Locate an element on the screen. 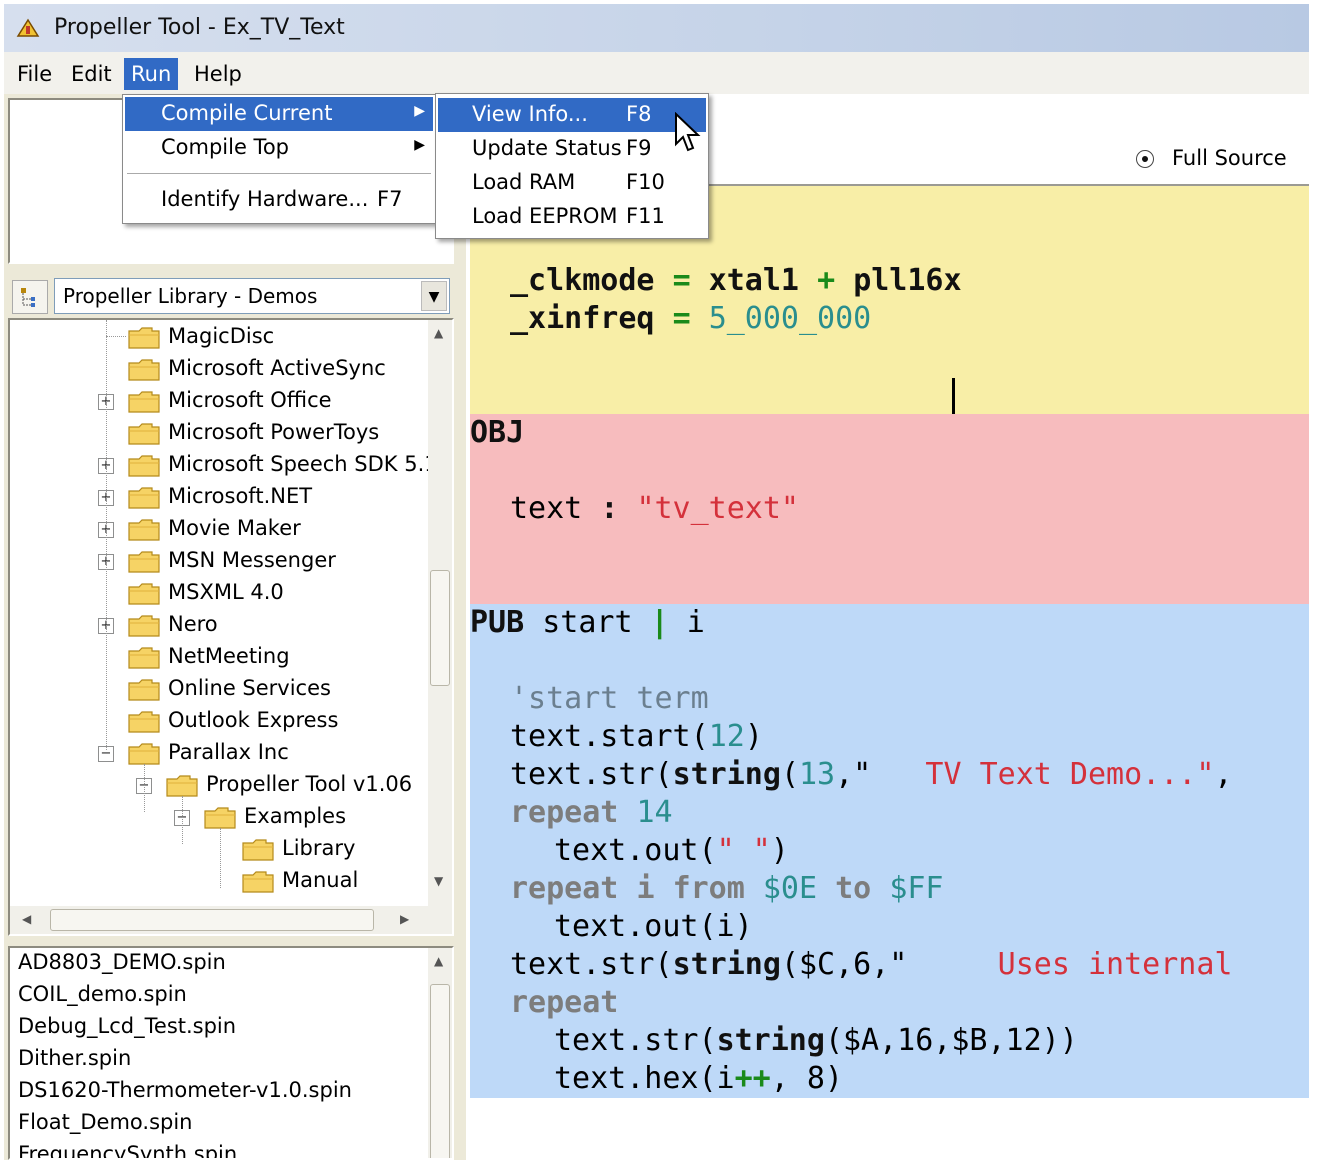 The image size is (1318, 1160). library-bar: Propeller Library - Demos ▼ is located at coordinates (231, 296).